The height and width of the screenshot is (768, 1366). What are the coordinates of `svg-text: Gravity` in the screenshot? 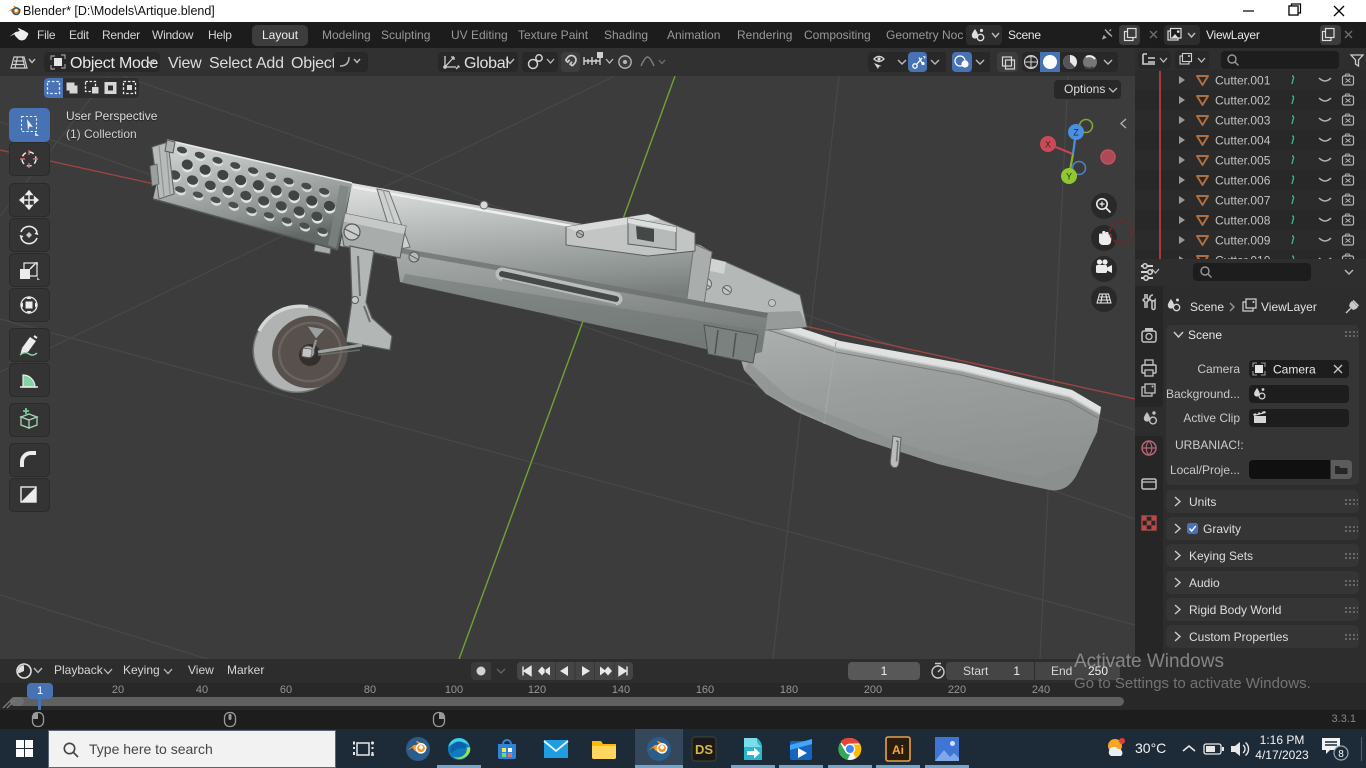 It's located at (1222, 529).